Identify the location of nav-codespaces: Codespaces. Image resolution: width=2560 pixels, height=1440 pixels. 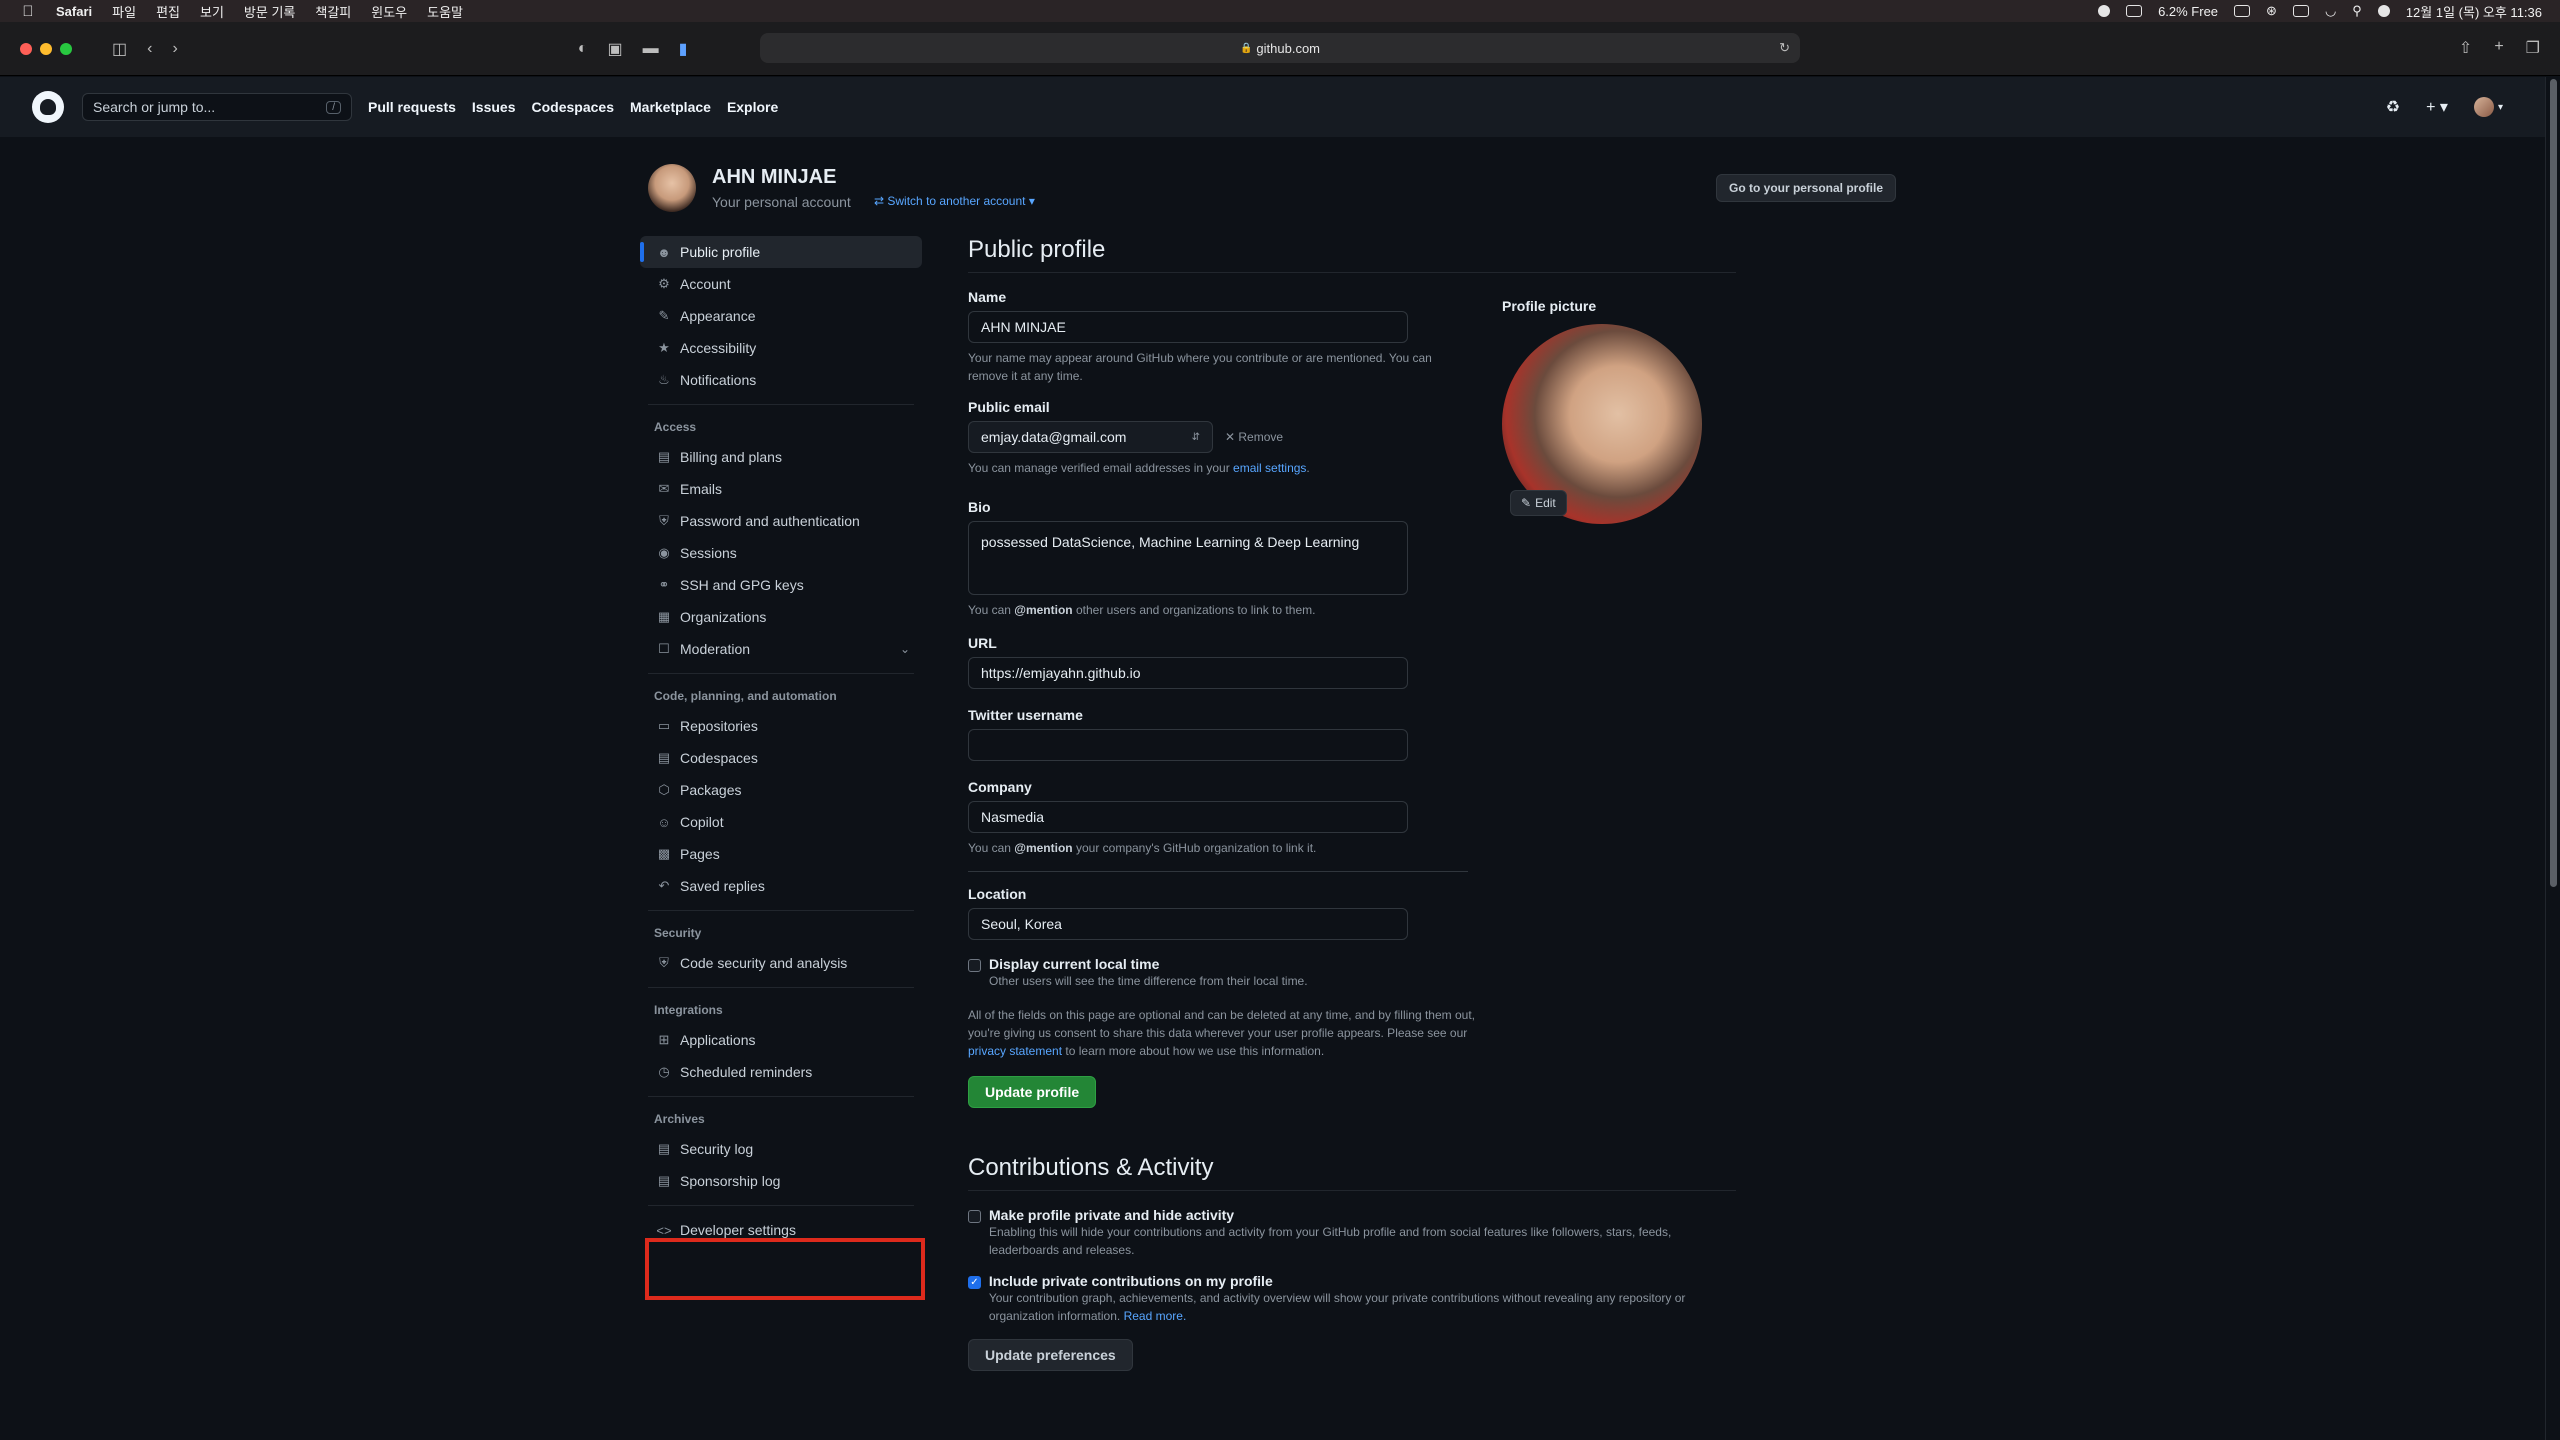
(573, 107).